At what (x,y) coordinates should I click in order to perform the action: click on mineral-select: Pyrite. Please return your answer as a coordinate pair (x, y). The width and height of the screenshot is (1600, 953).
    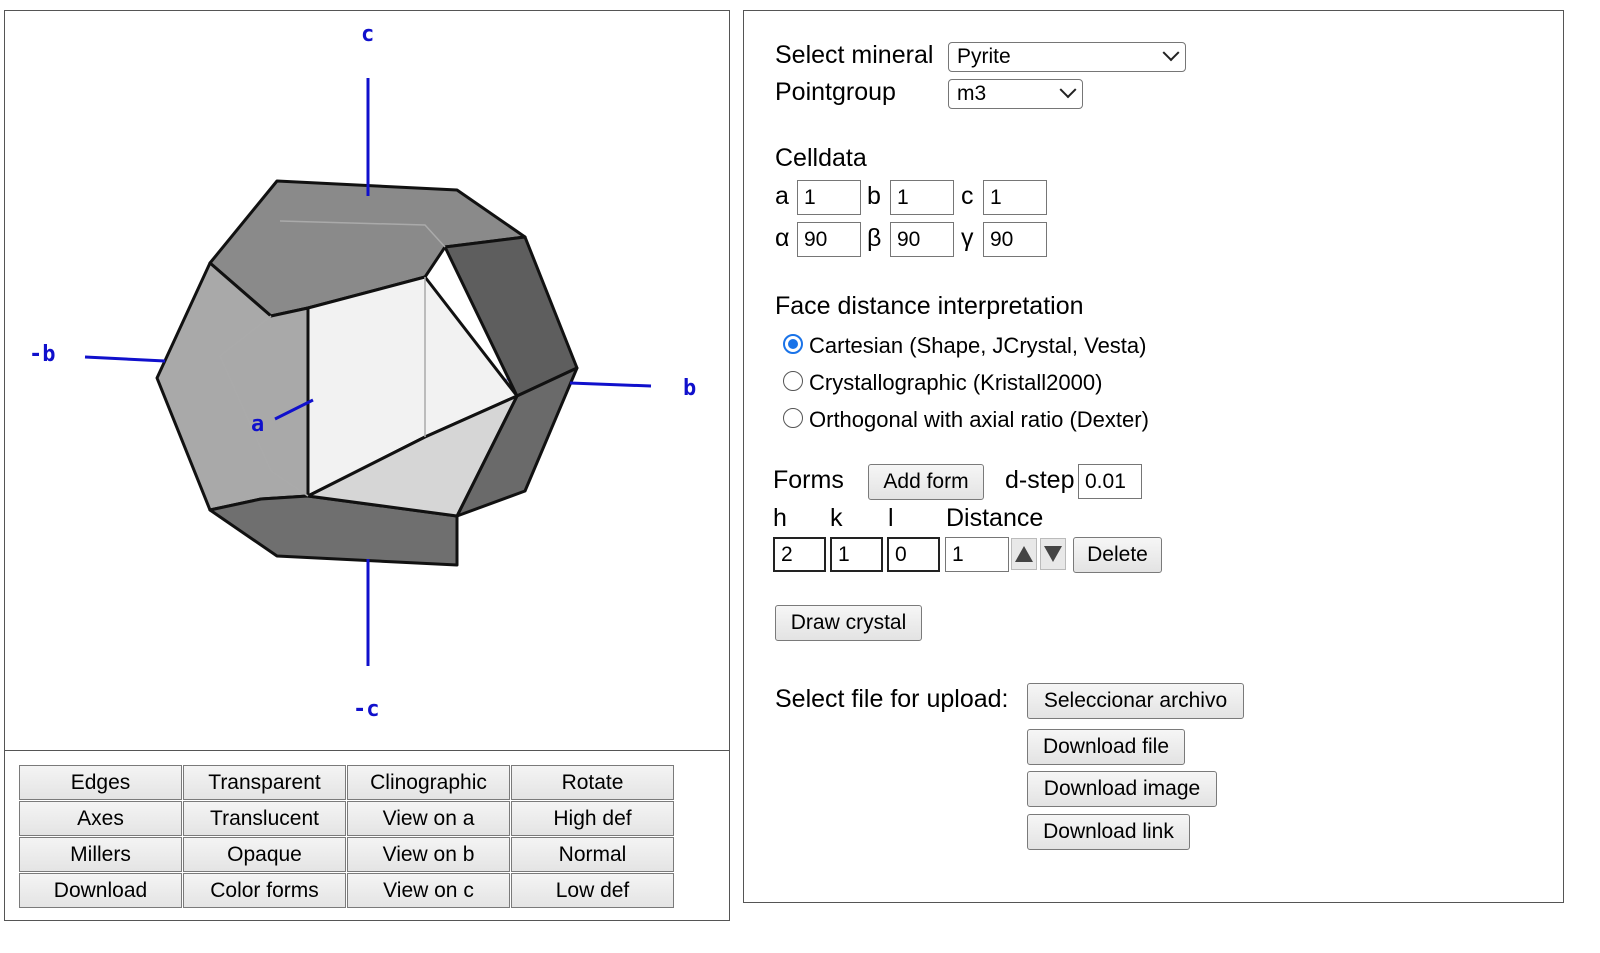
    Looking at the image, I should click on (1067, 57).